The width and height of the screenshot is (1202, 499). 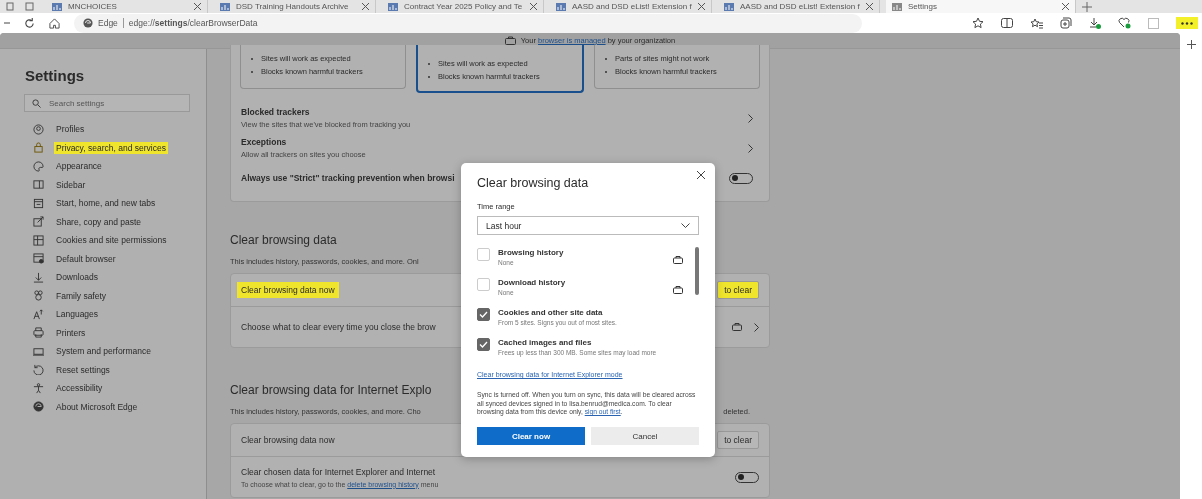 I want to click on section-heading: Clear browsing data for Internet Explo, so click(x=331, y=390).